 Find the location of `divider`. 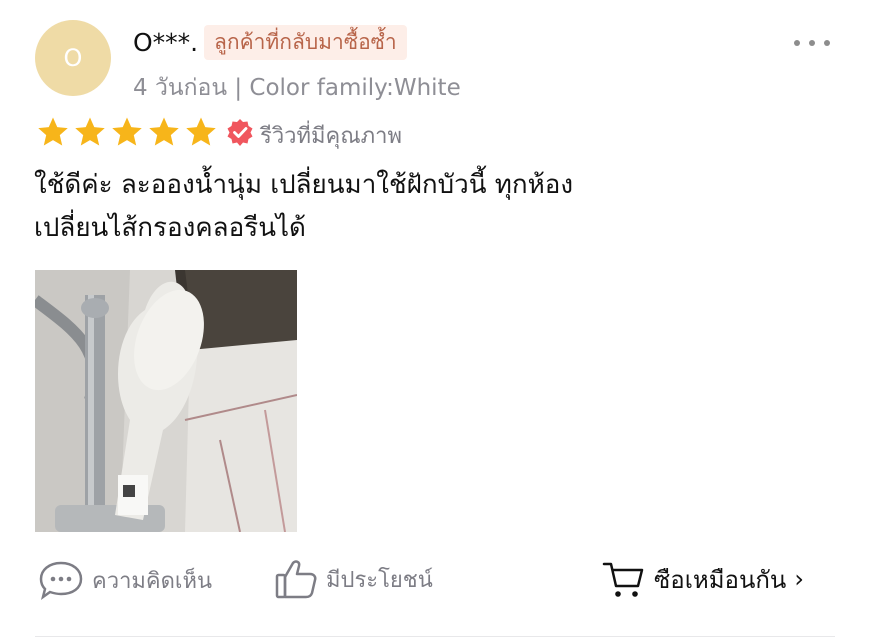

divider is located at coordinates (435, 636).